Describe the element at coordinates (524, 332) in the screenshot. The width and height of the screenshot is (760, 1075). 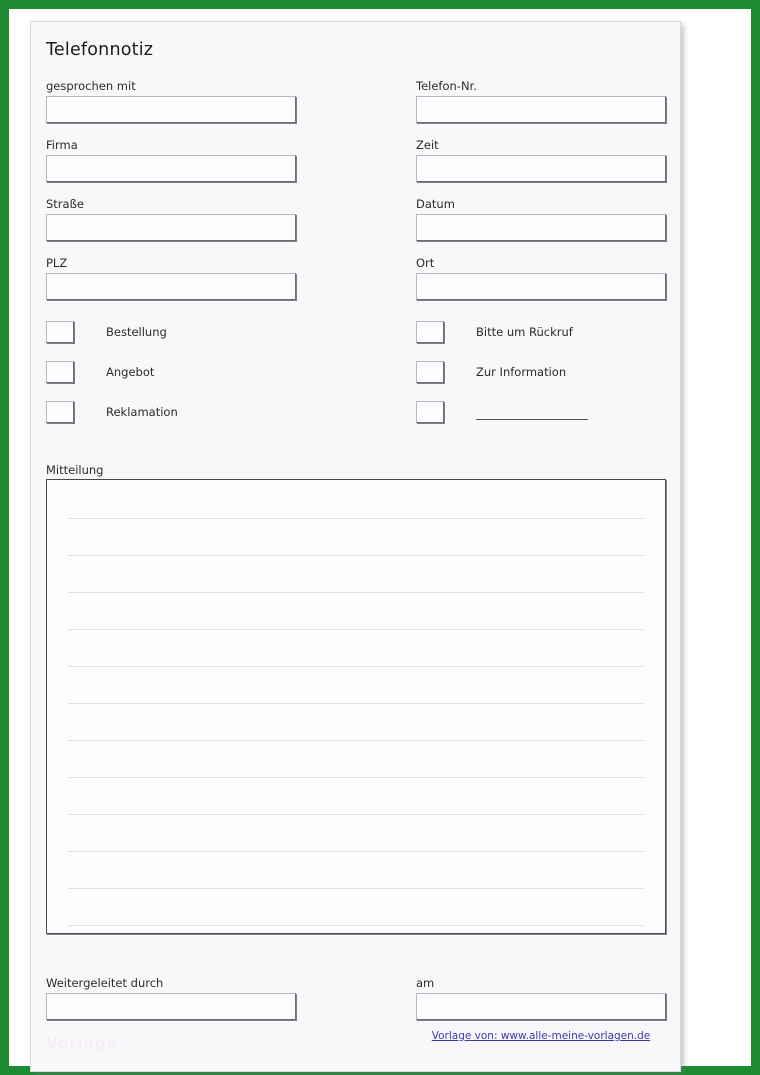
I see `checkbox-label: Bitte um Rückruf` at that location.